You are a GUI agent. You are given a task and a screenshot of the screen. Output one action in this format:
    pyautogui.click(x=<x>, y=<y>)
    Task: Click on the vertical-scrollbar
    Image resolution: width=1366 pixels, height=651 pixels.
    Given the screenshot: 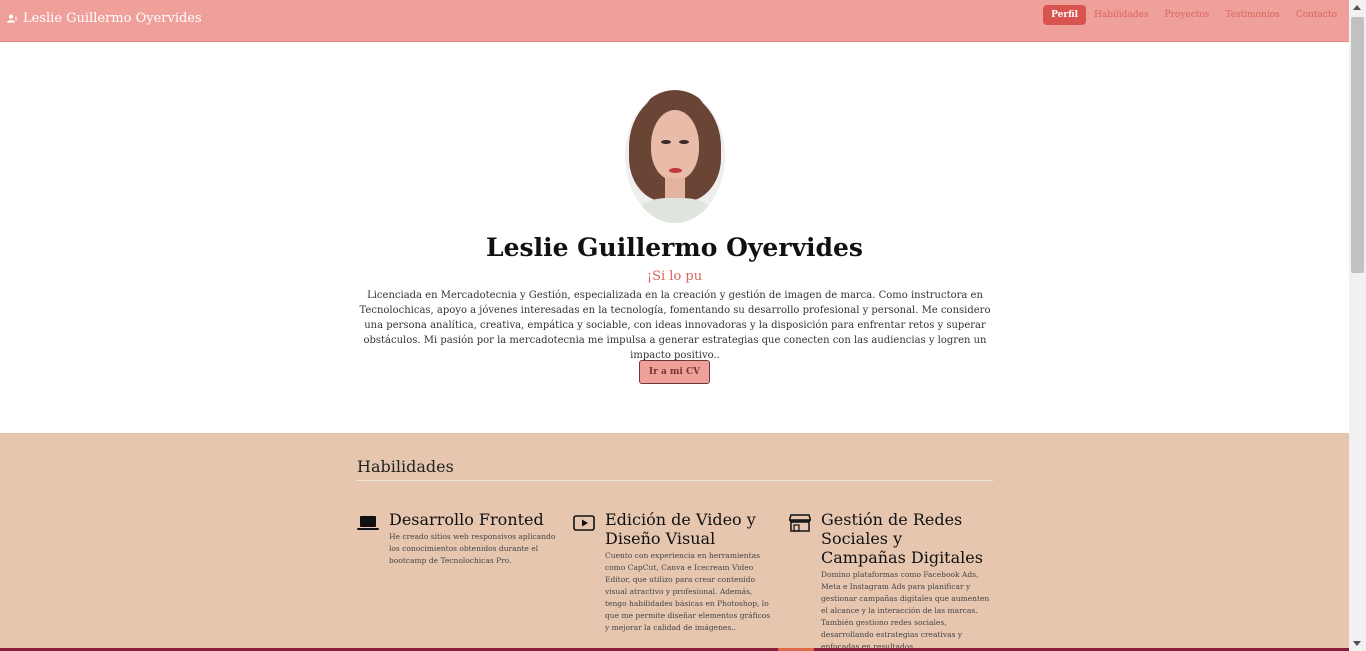 What is the action you would take?
    pyautogui.click(x=1357, y=325)
    